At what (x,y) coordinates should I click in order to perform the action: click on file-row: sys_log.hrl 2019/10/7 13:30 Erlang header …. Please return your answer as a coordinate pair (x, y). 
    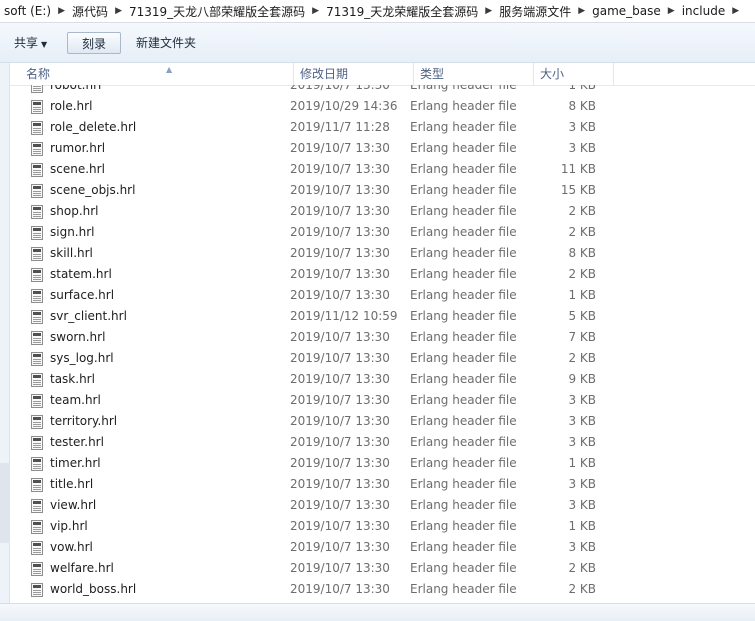
    Looking at the image, I should click on (382, 358).